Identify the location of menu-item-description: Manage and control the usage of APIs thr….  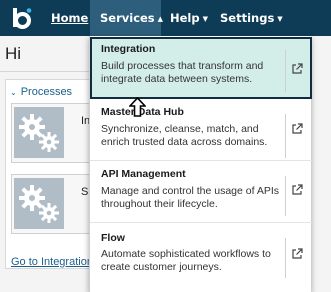
(190, 197).